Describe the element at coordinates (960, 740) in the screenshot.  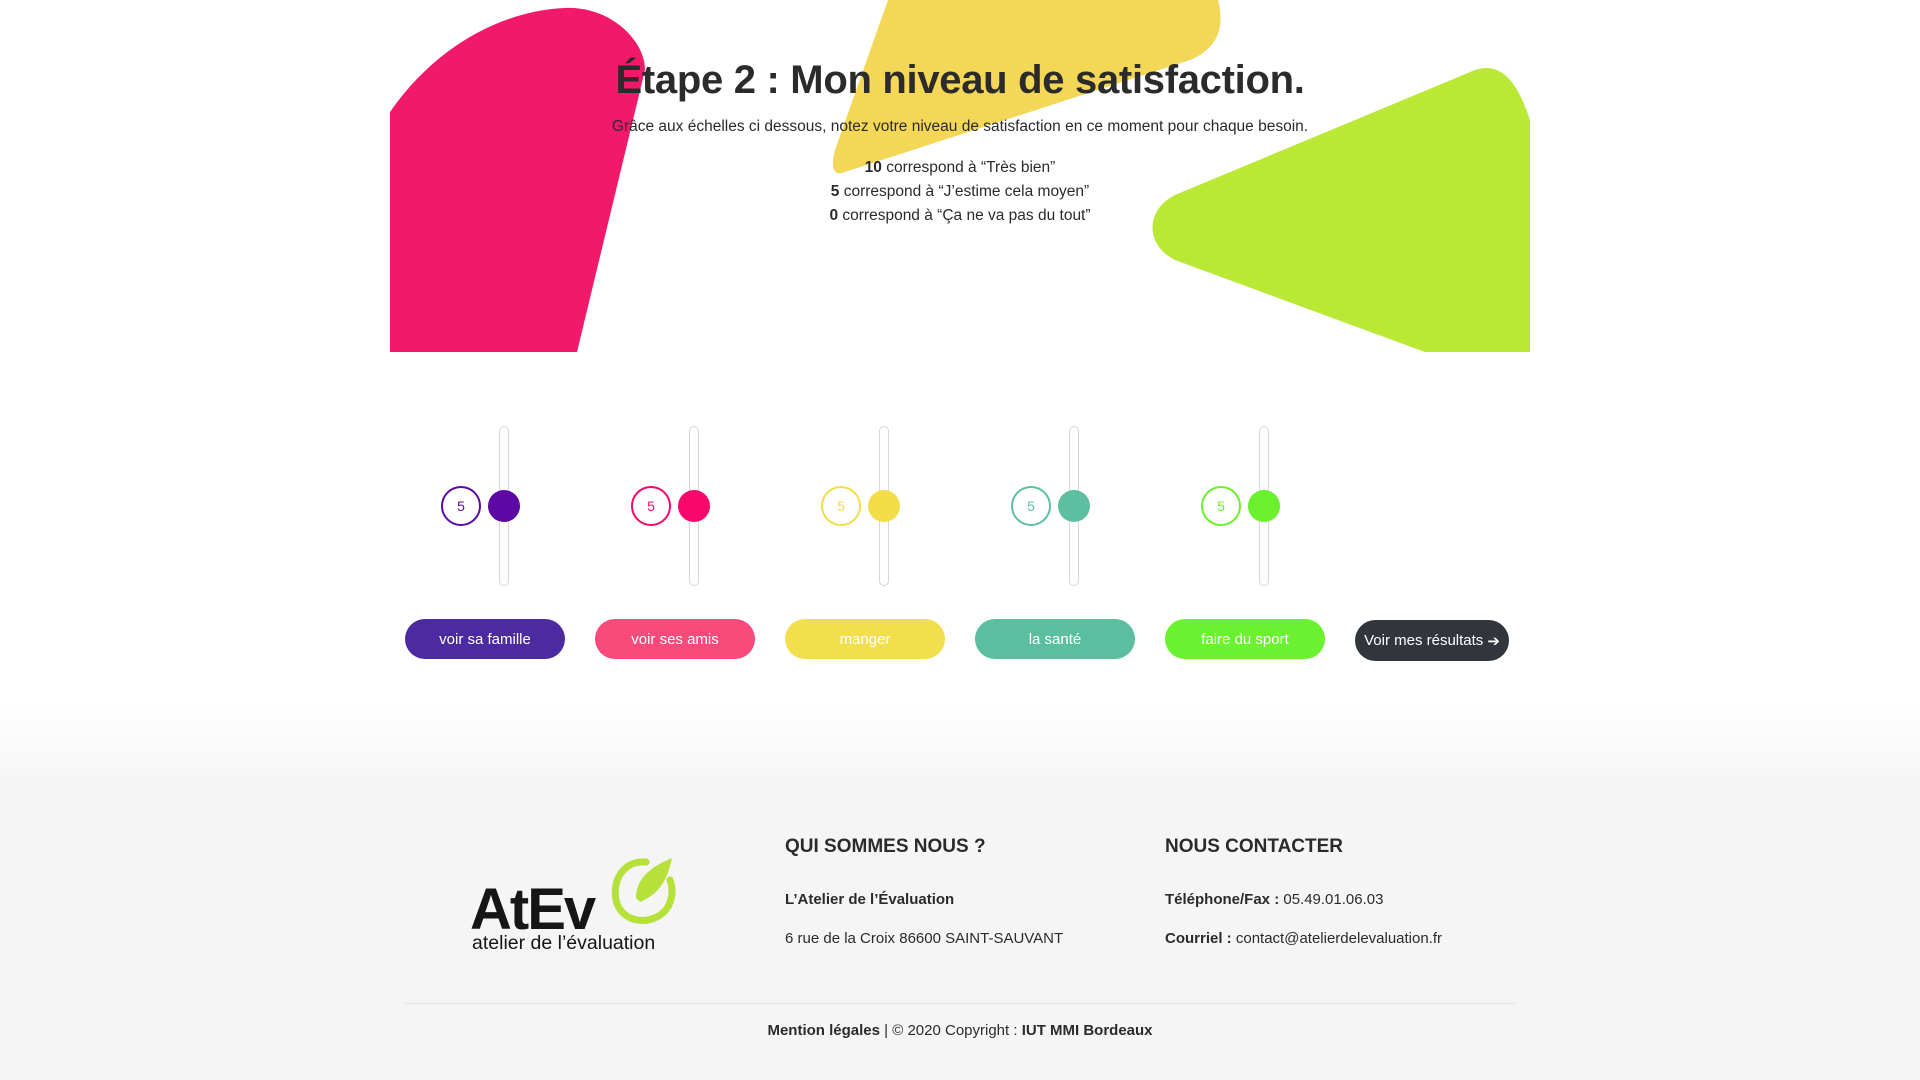
I see `footer-fade` at that location.